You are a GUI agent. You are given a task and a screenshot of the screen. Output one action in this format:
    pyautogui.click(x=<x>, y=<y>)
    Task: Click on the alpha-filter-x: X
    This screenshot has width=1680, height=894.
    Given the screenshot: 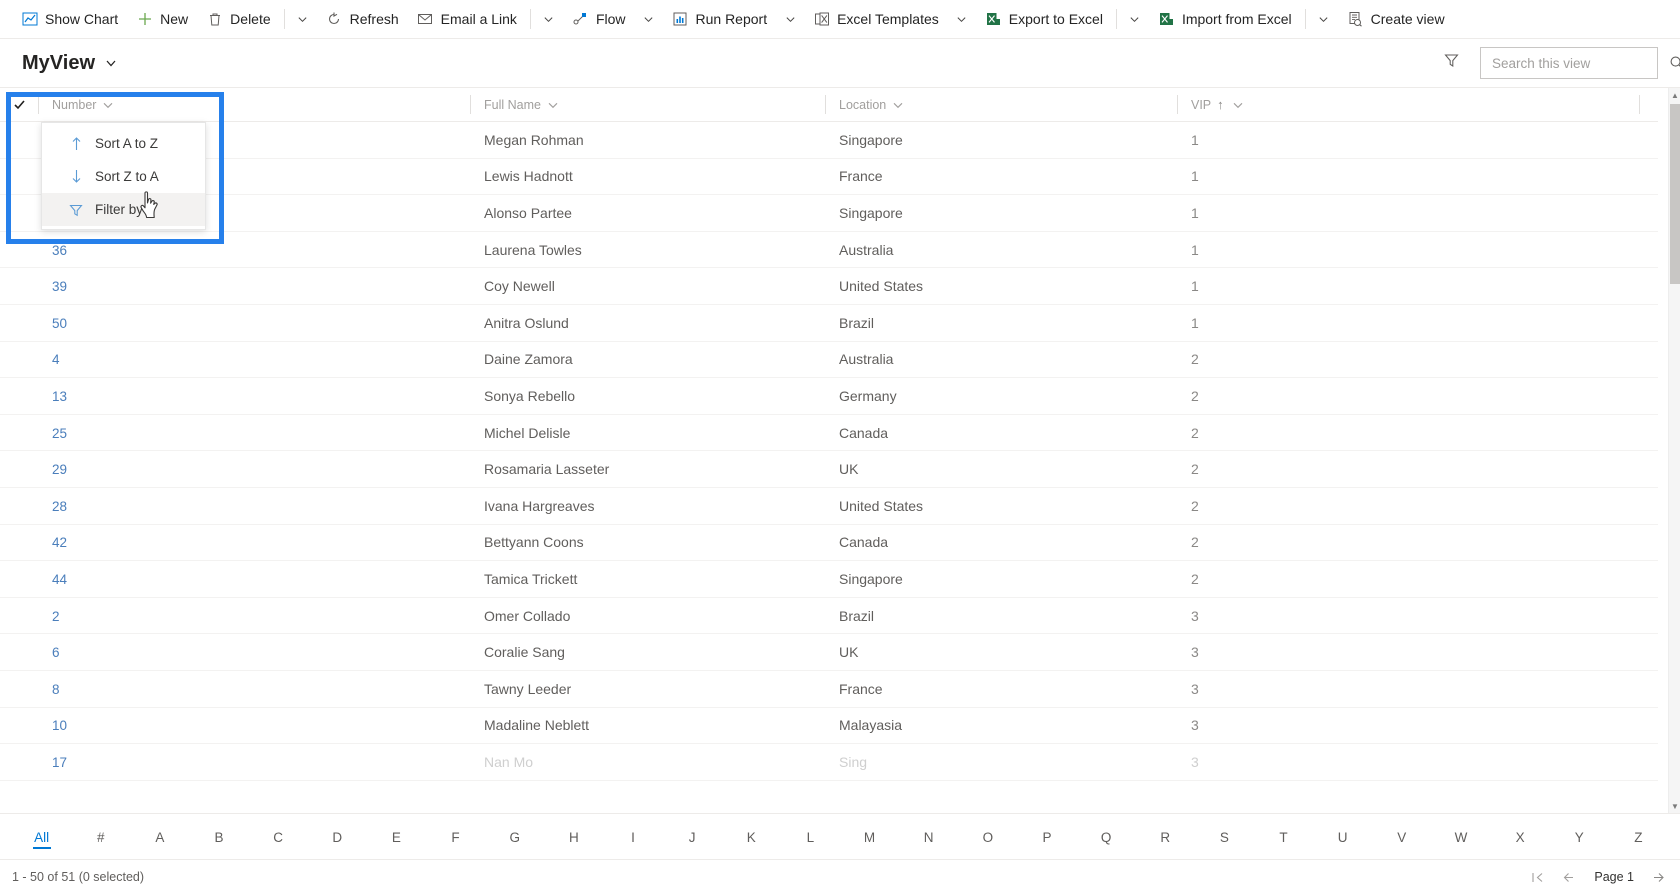 What is the action you would take?
    pyautogui.click(x=1520, y=836)
    